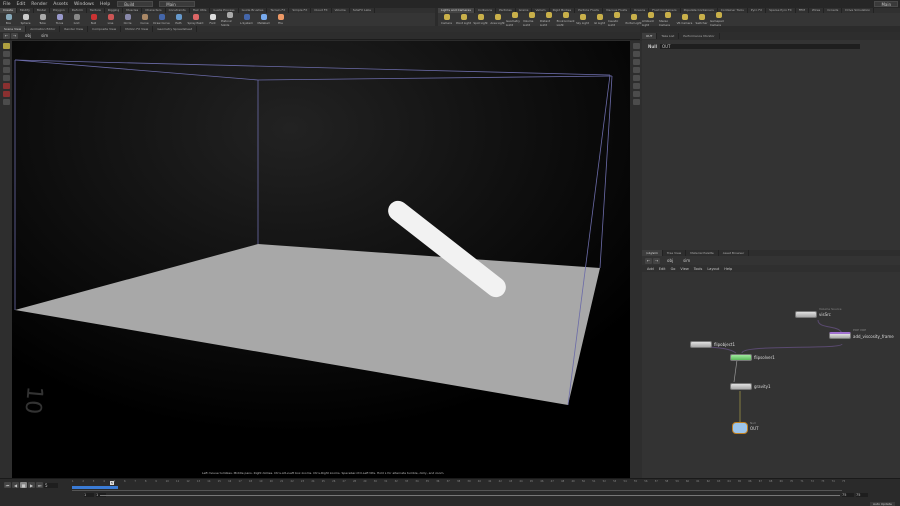 Image resolution: width=900 pixels, height=506 pixels. What do you see at coordinates (110, 23) in the screenshot?
I see `shelf-tool-label: Line` at bounding box center [110, 23].